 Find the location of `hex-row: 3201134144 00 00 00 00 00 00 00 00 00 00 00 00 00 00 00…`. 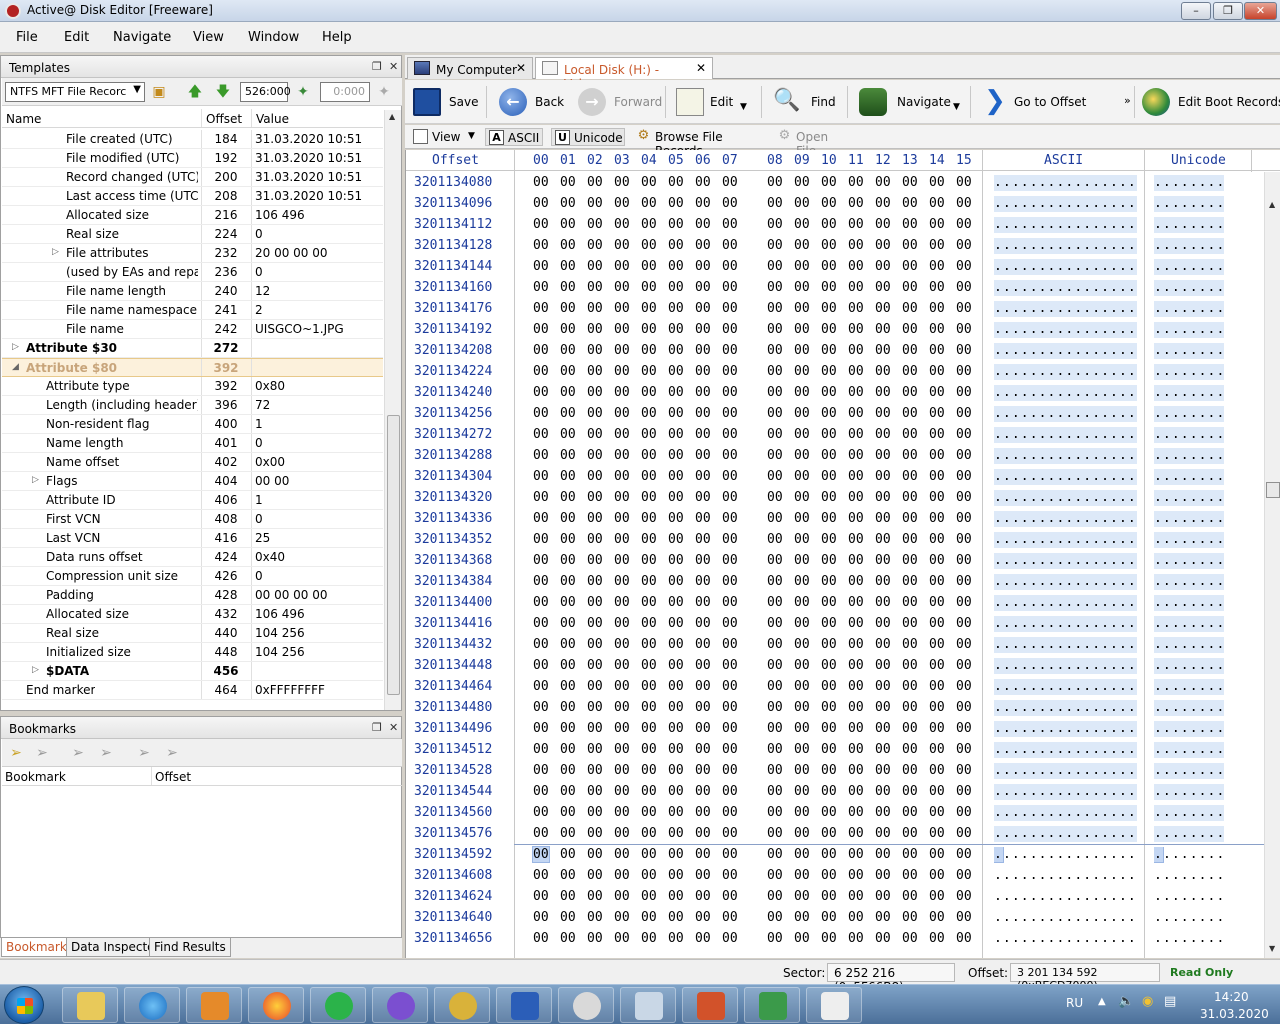

hex-row: 3201134144 00 00 00 00 00 00 00 00 00 00 00 00 00 00 00… is located at coordinates (836, 266).